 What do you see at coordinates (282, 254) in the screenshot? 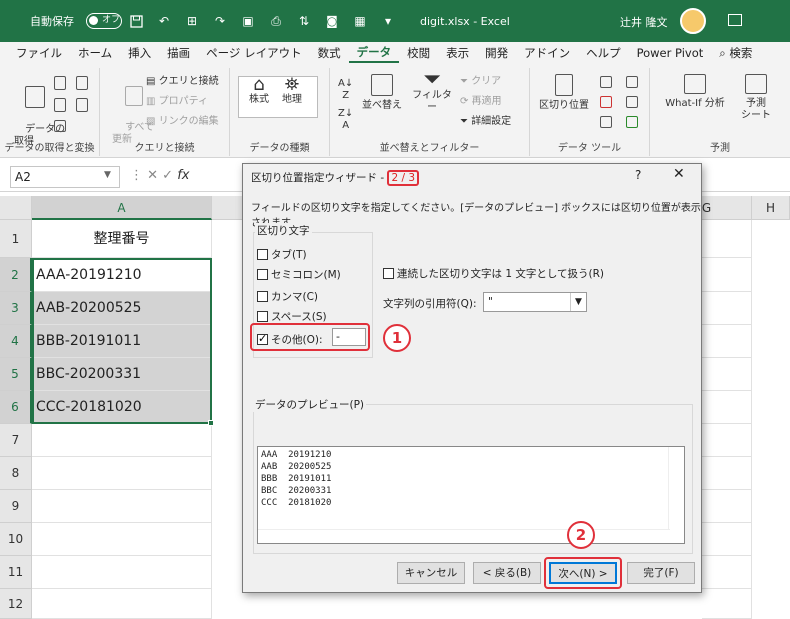
I see `tab-checkbox: タブ(T)` at bounding box center [282, 254].